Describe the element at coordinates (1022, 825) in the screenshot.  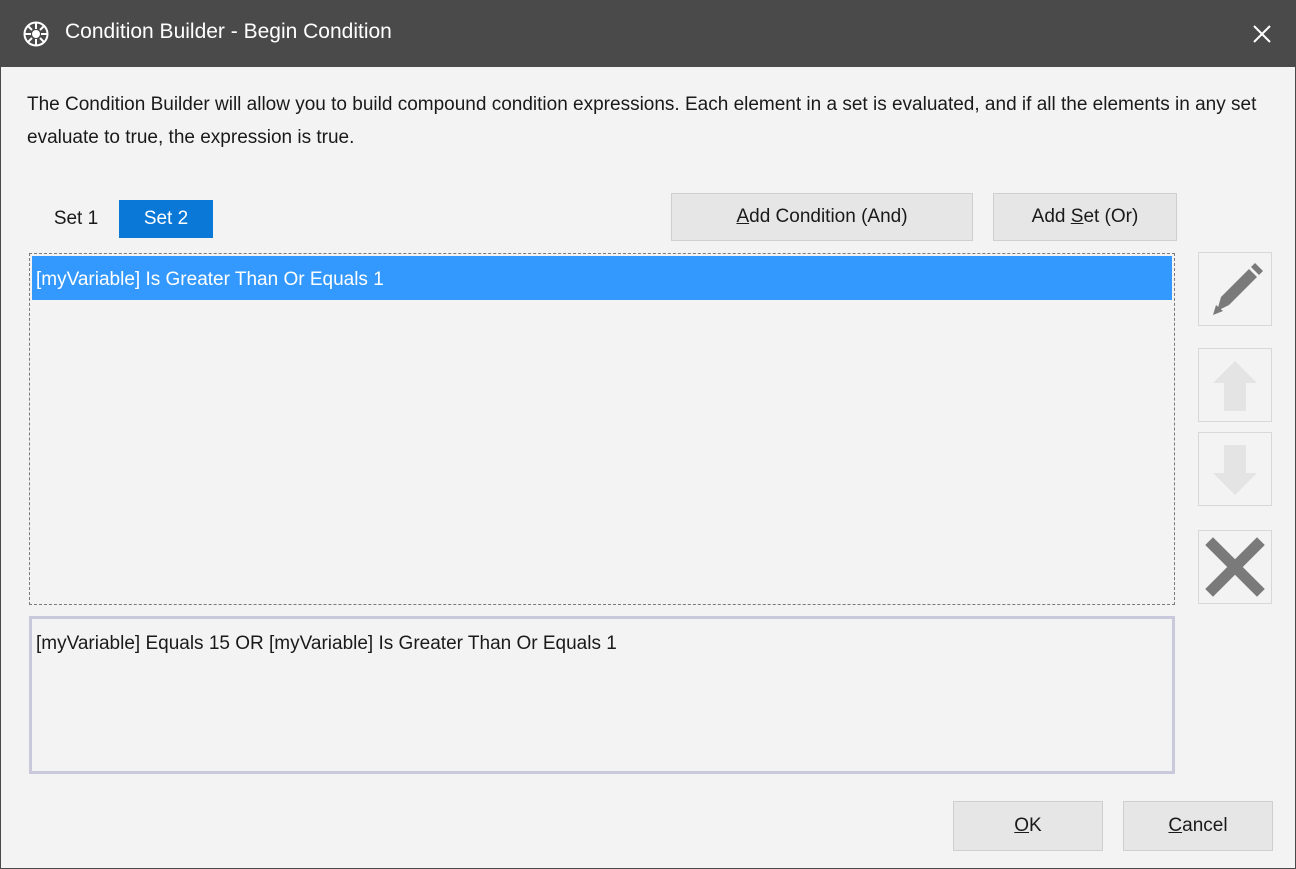
I see `ok-access-key: O` at that location.